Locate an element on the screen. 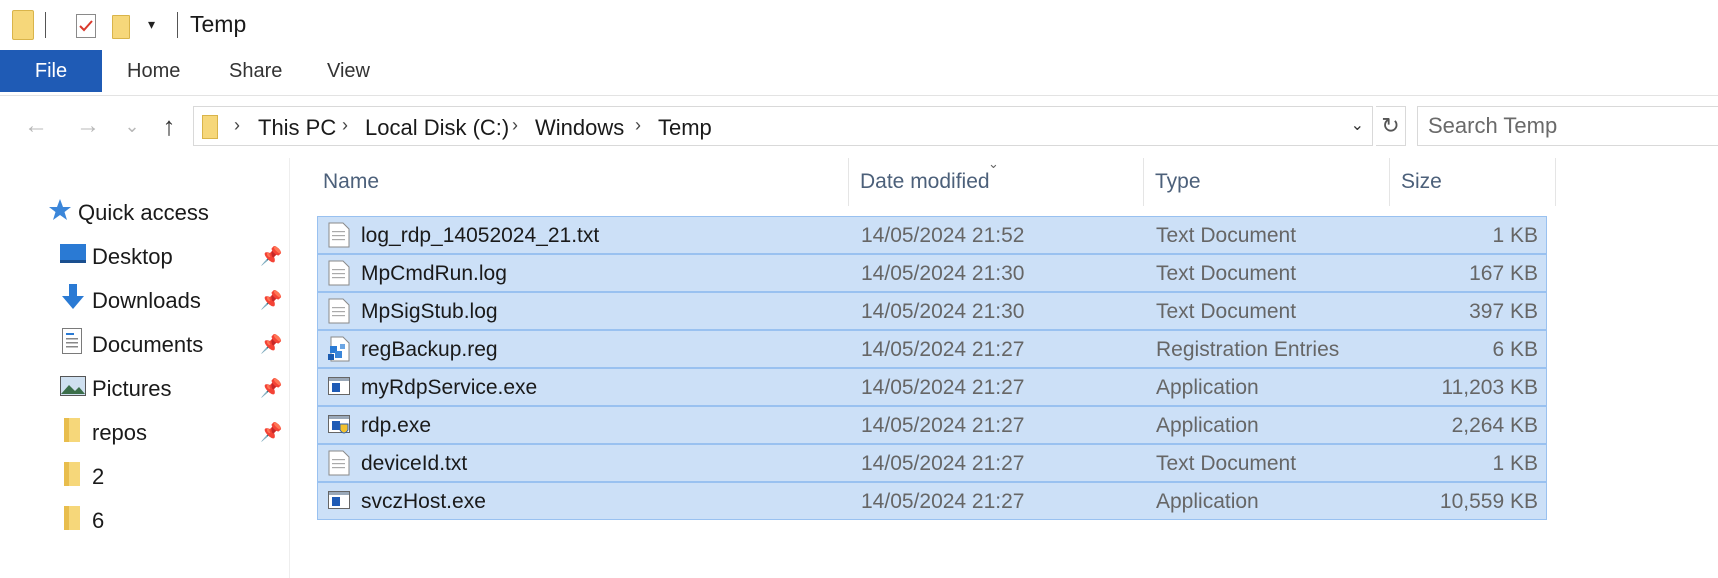 This screenshot has height=578, width=1718. document-icon is located at coordinates (72, 341).